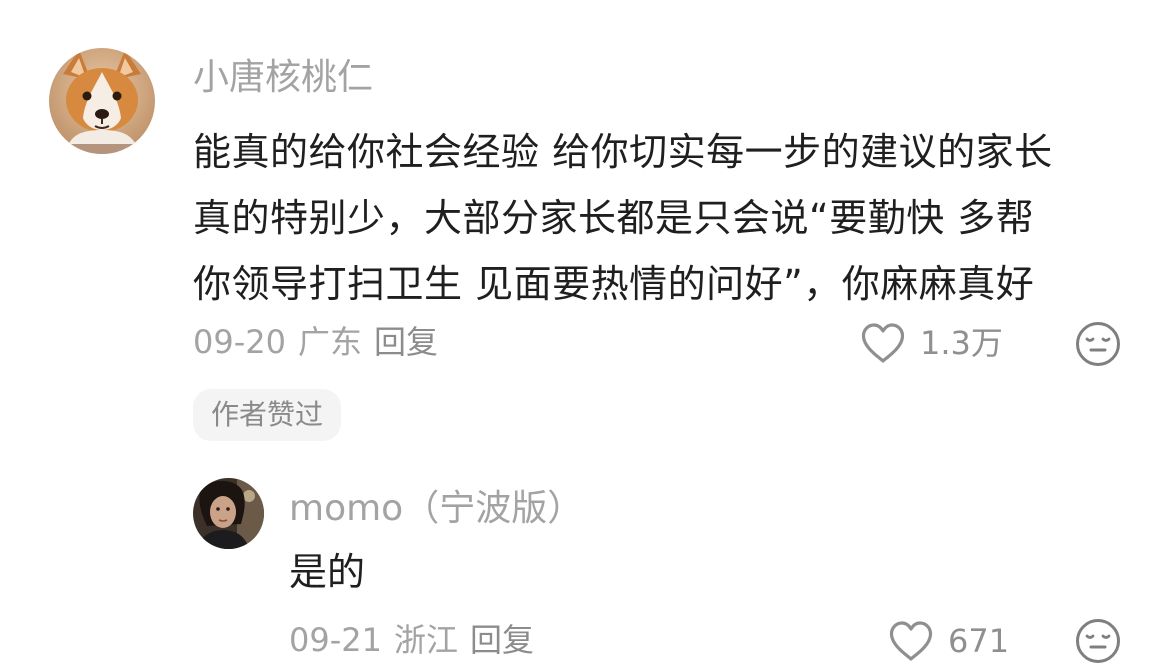 This screenshot has height=669, width=1170. I want to click on reply-text: 是的, so click(327, 572).